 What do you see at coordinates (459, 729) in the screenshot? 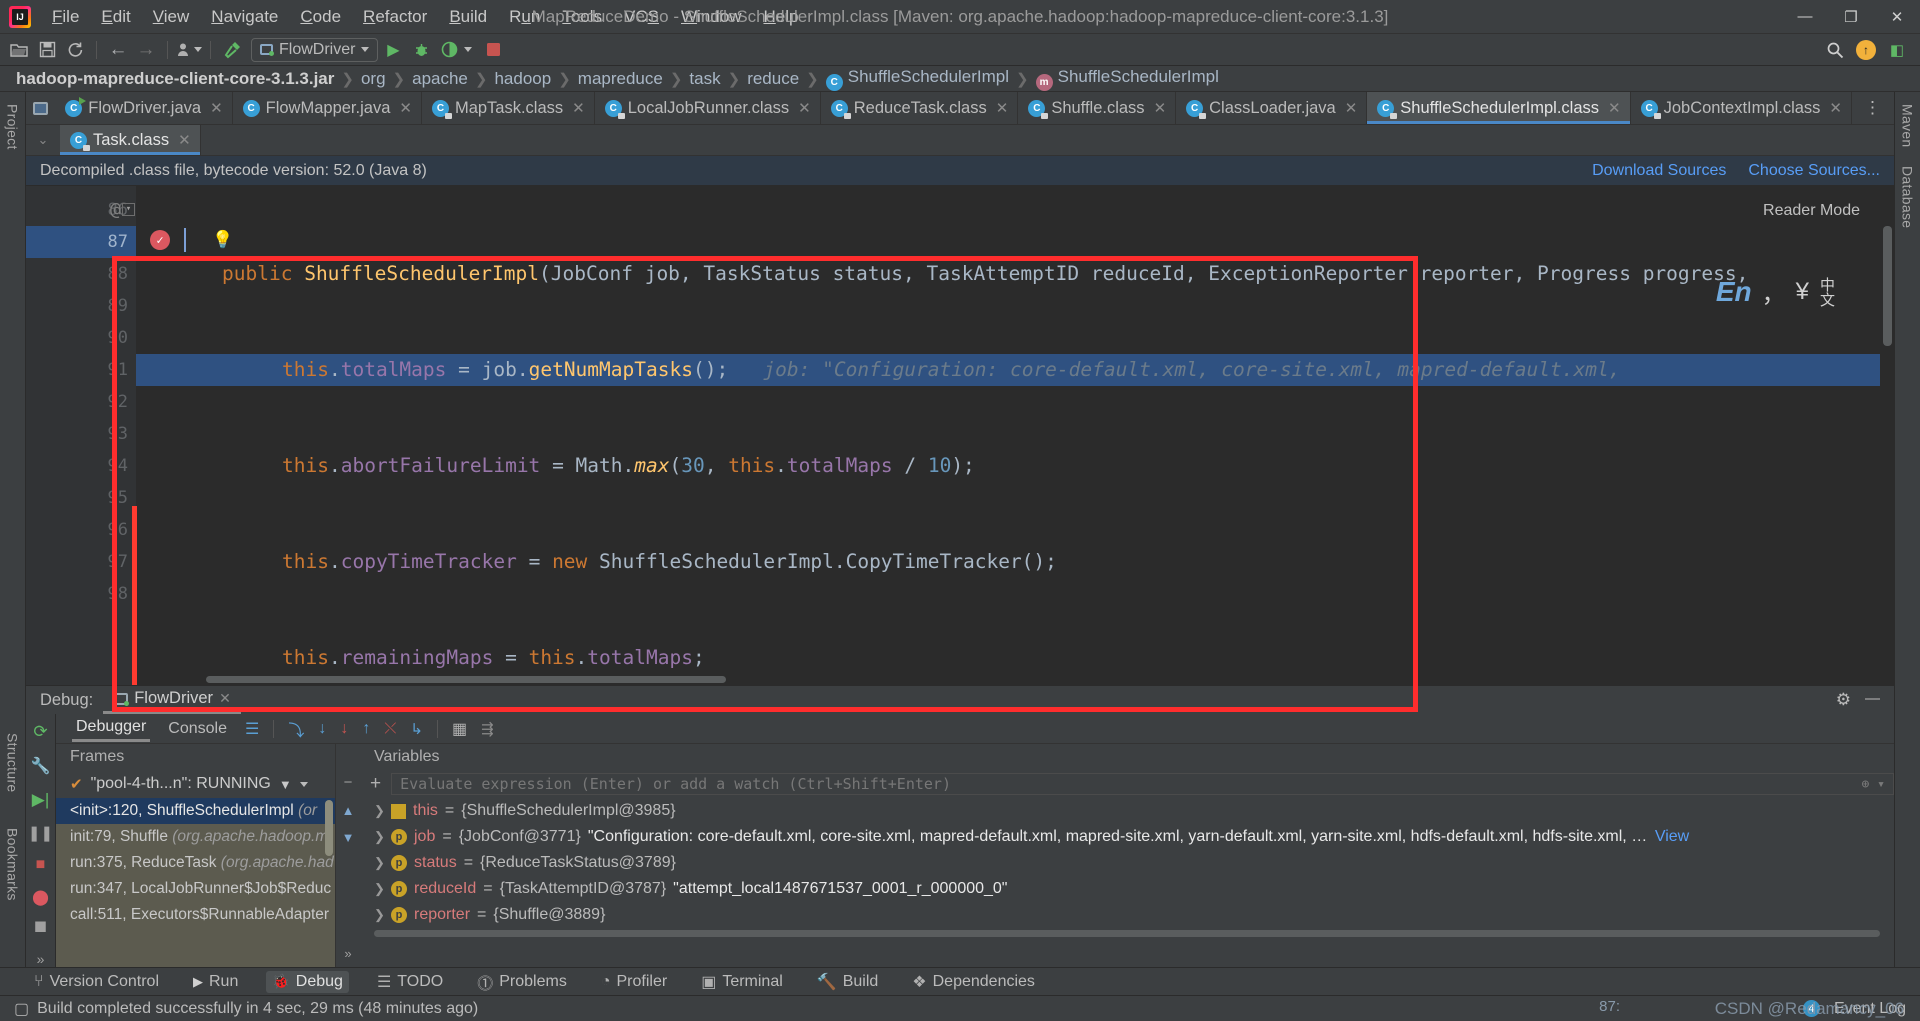
I see `evaluate-expression-icon: ▦` at bounding box center [459, 729].